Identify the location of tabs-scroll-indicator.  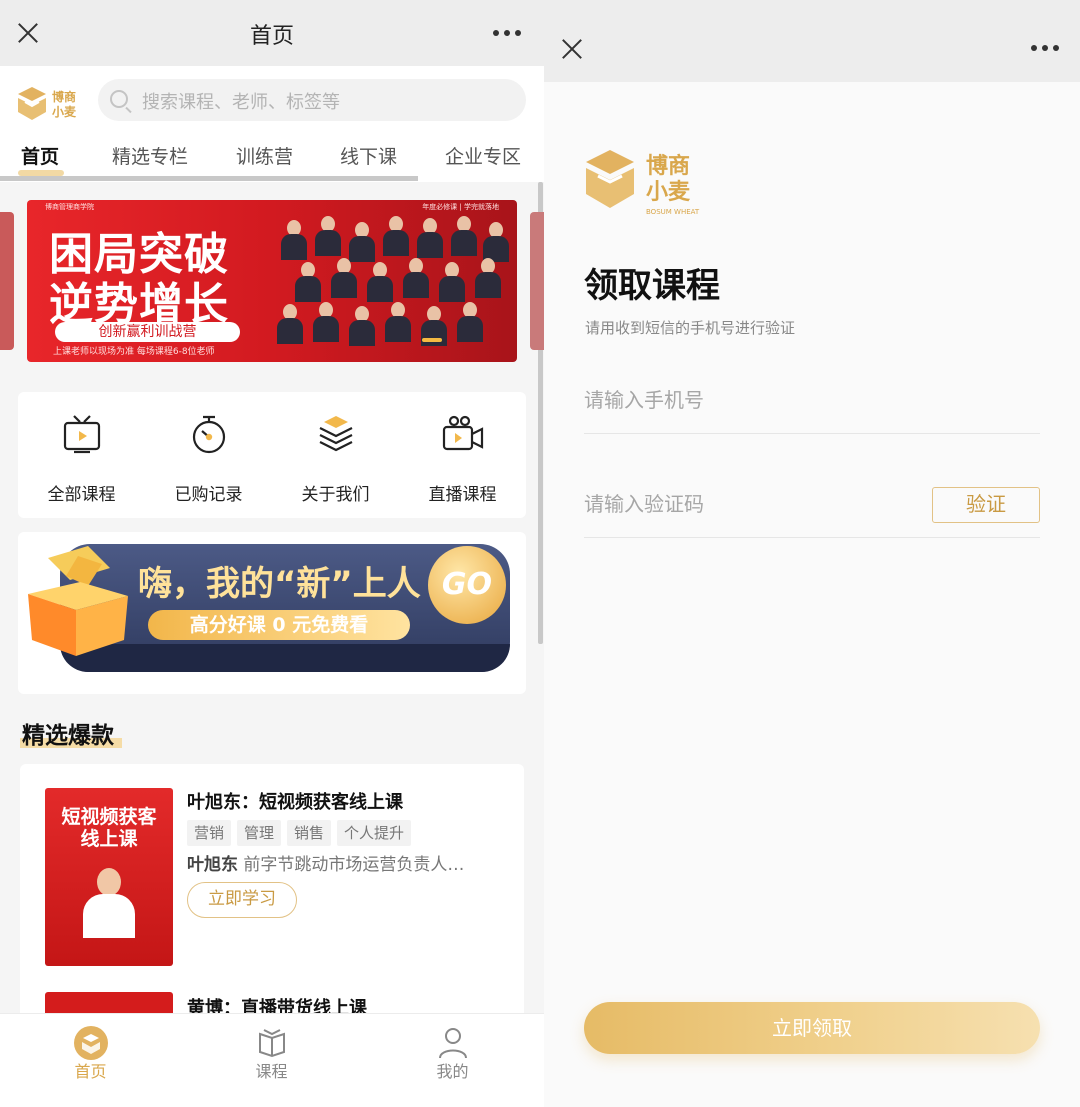
(209, 178).